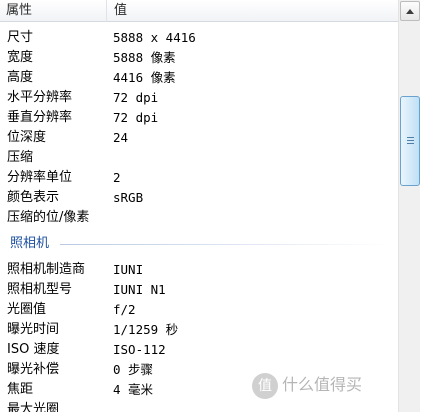  Describe the element at coordinates (199, 118) in the screenshot. I see `property-row-vertical-resolution: 垂直分辨率 72 dpi` at that location.